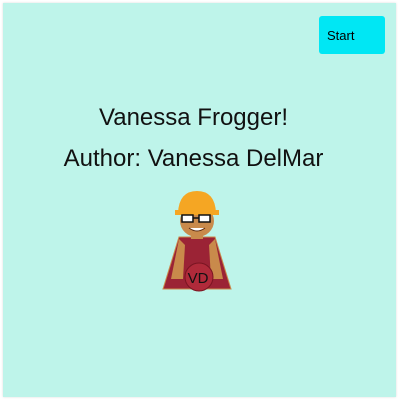  I want to click on start-button: Start, so click(352, 35).